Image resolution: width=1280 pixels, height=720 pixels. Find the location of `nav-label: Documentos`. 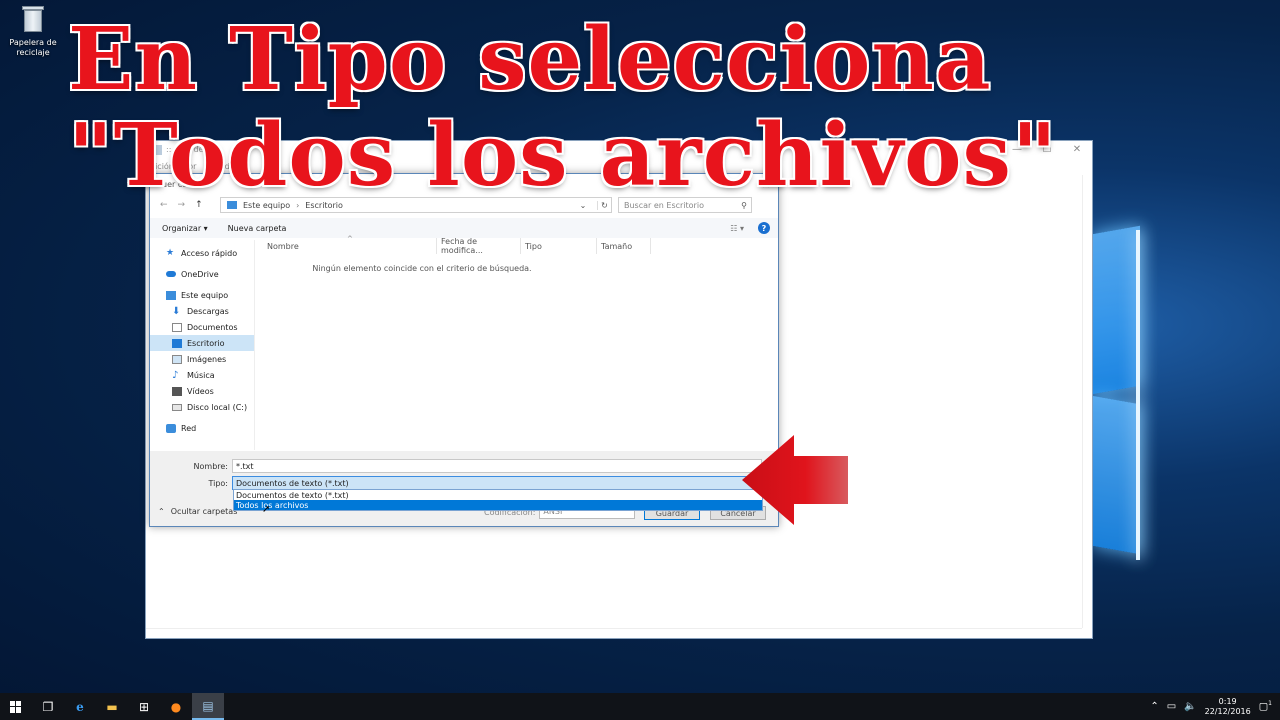

nav-label: Documentos is located at coordinates (212, 327).